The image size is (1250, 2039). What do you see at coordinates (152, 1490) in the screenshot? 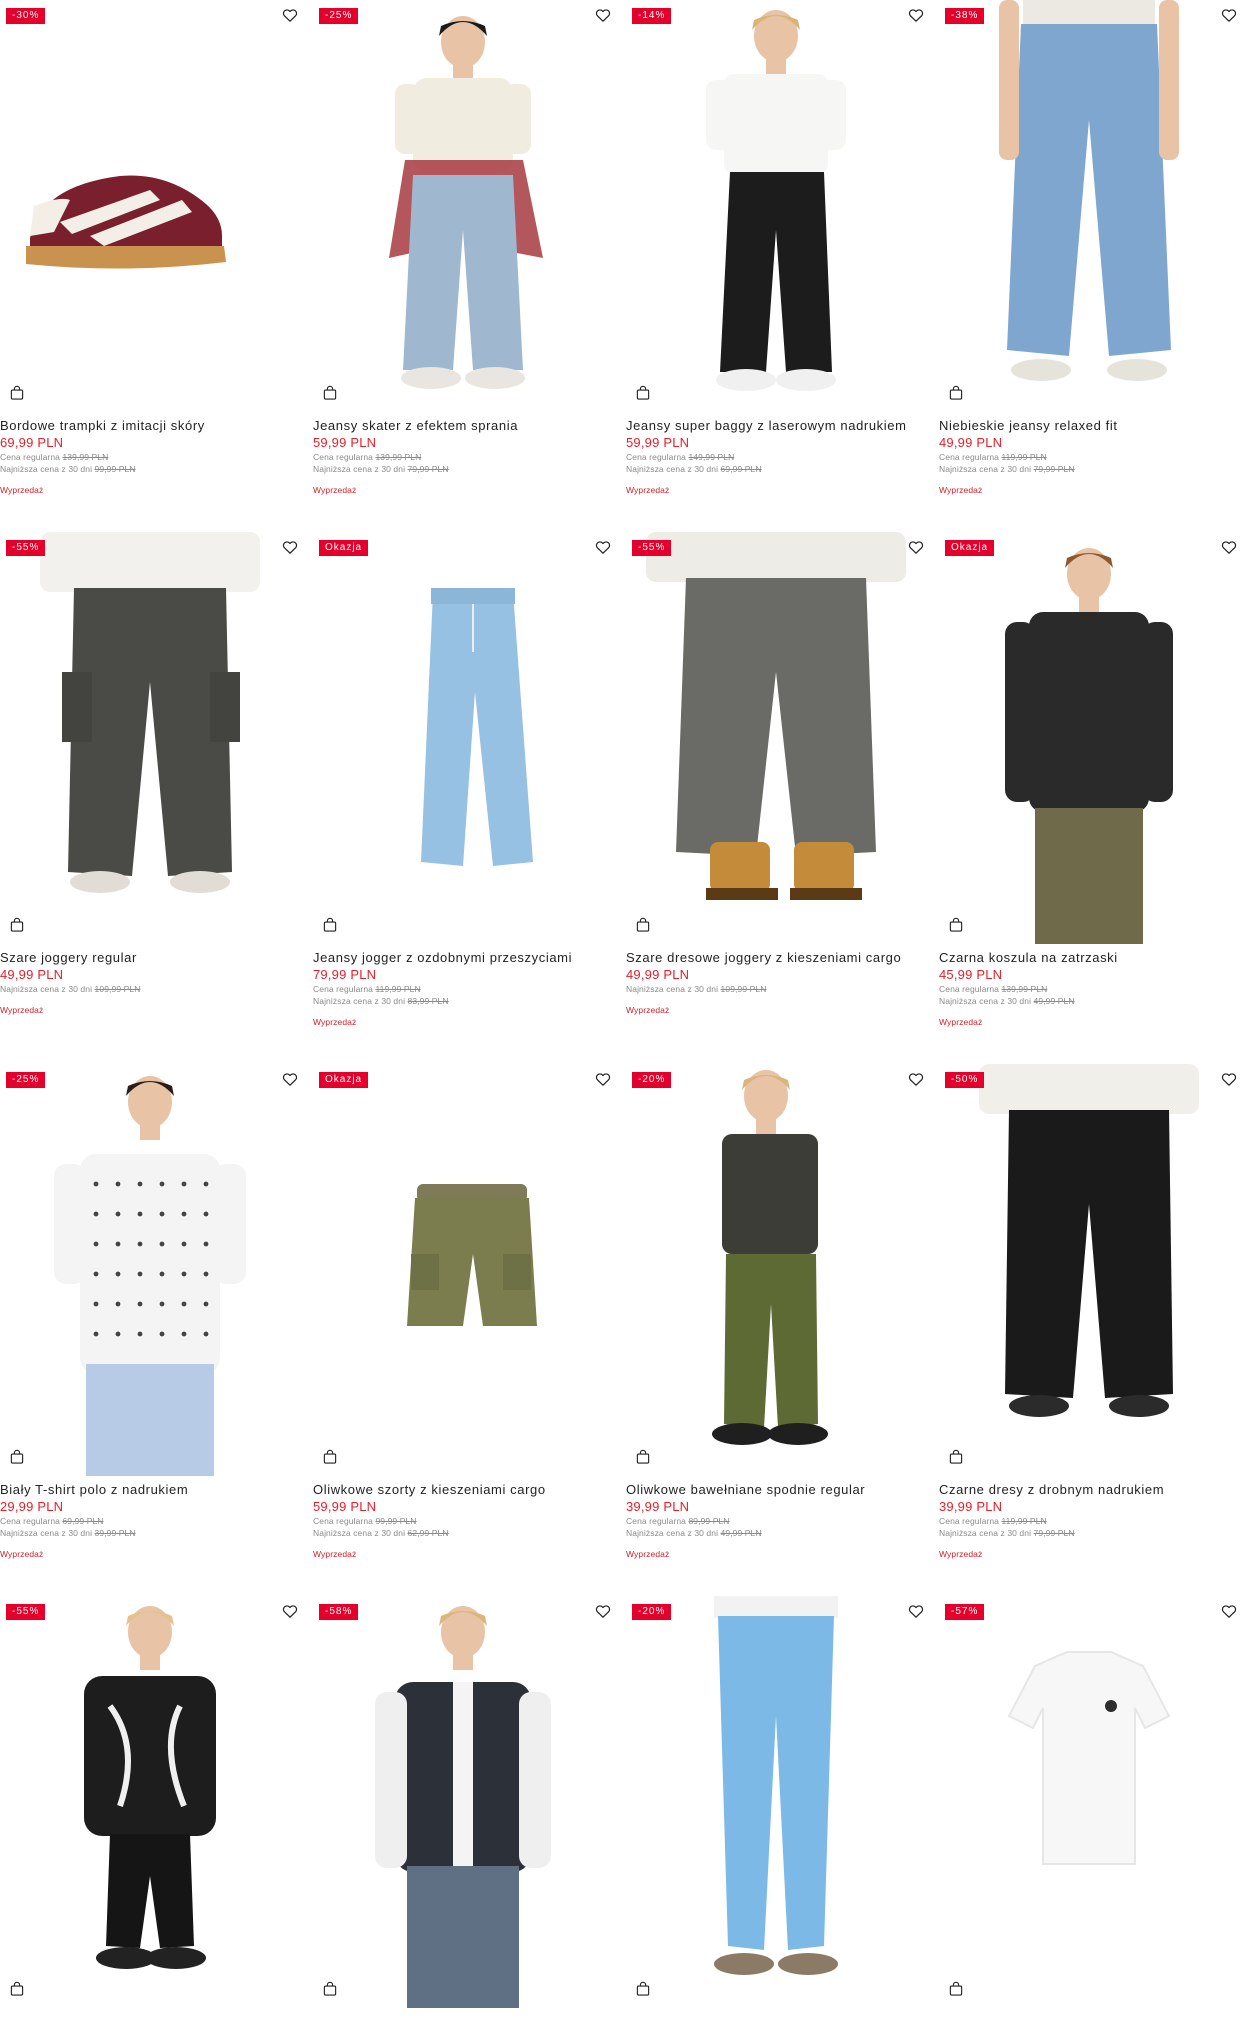
I see `product-name: Biały T-shirt polo z nadrukiem` at bounding box center [152, 1490].